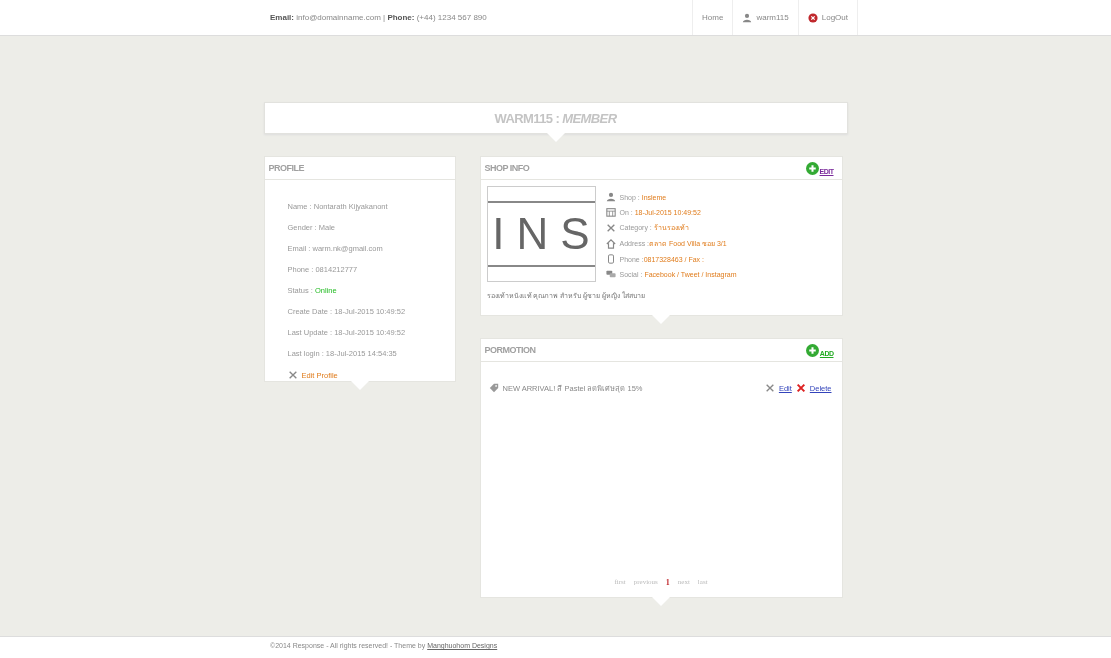 The height and width of the screenshot is (658, 1111). I want to click on logout-icon, so click(812, 17).